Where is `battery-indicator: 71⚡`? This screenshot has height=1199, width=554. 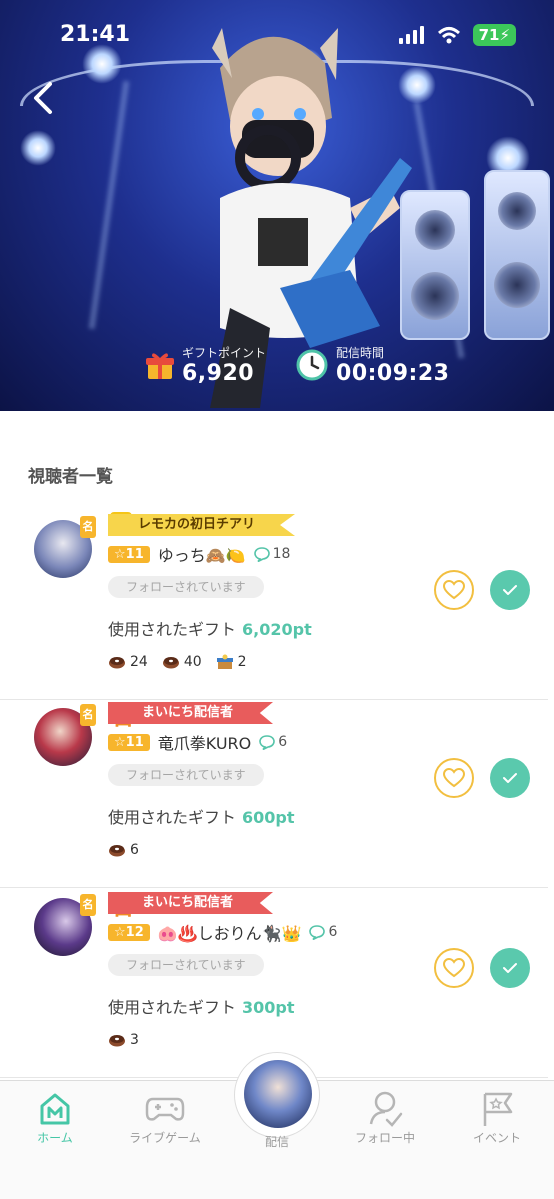
battery-indicator: 71⚡ is located at coordinates (494, 35).